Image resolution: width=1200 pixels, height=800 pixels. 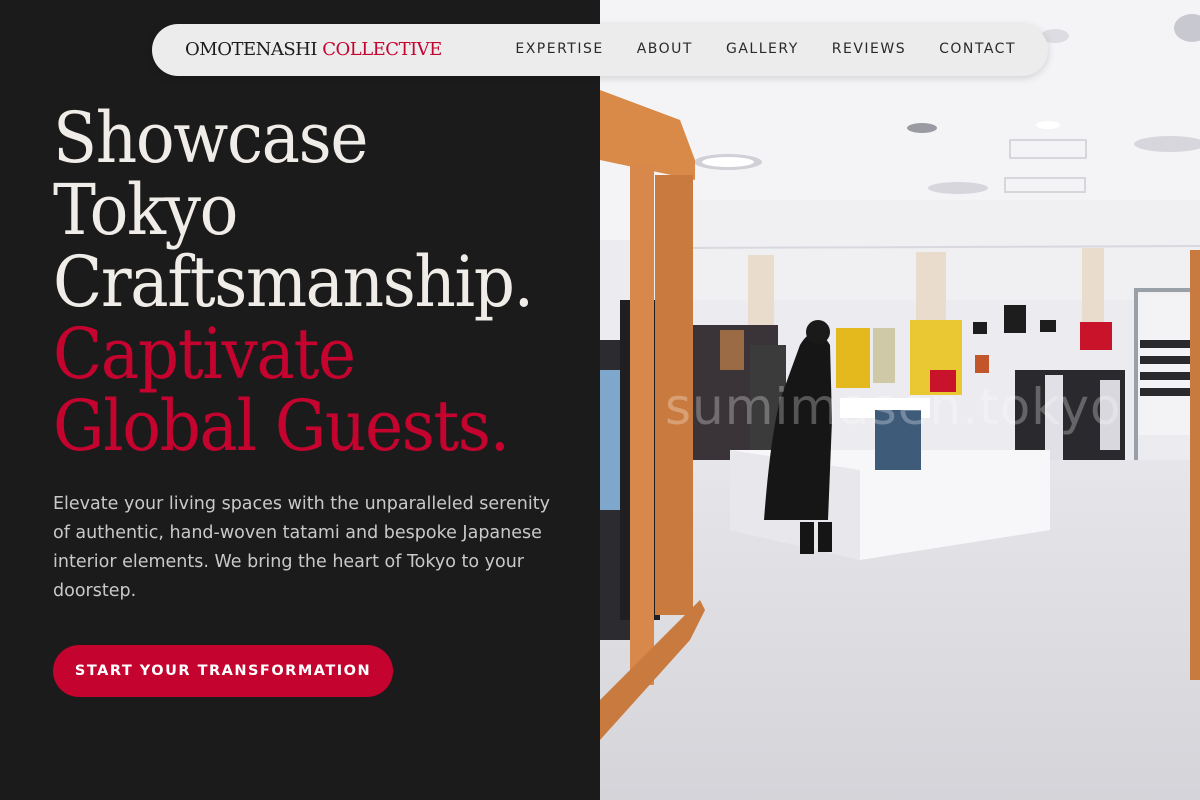 I want to click on headline-line-5: Global Guests., so click(x=281, y=426).